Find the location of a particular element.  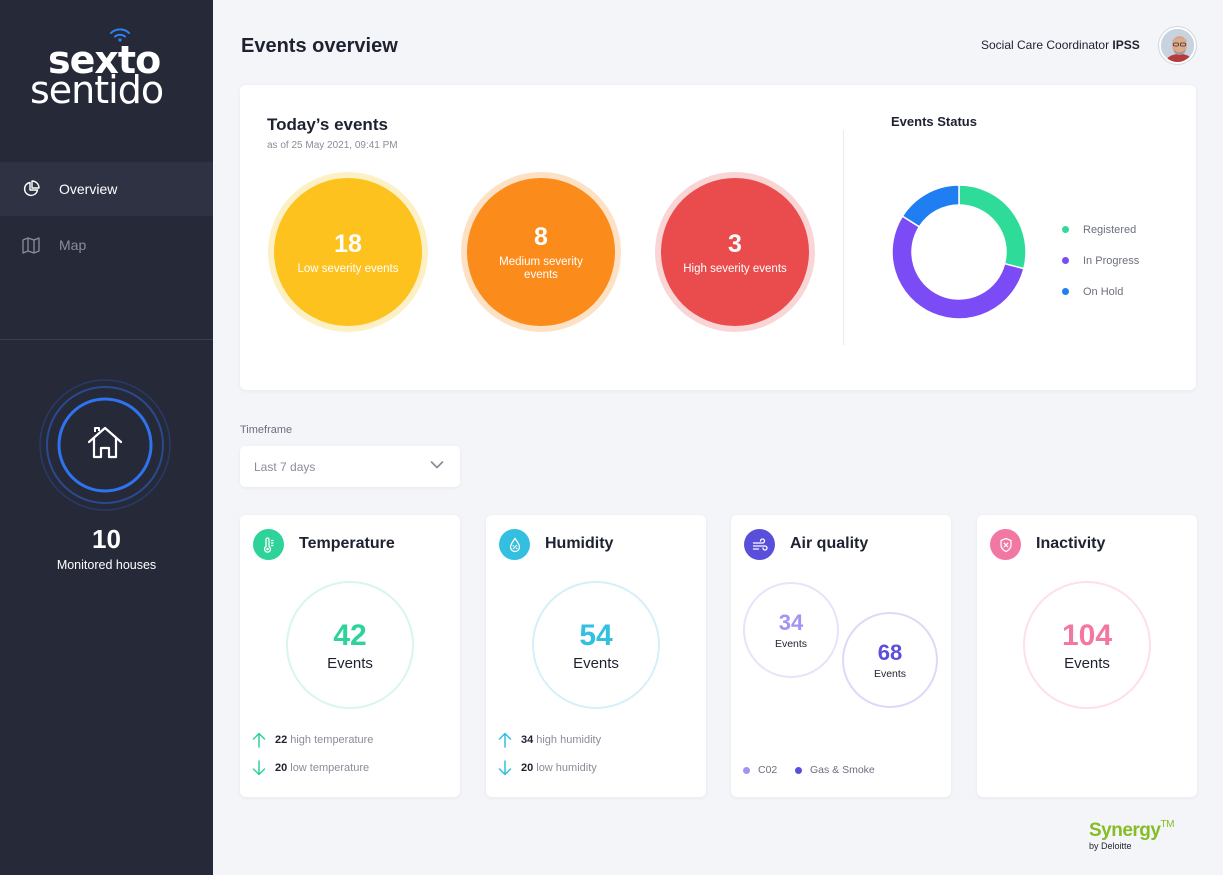

legend-item-on-hold: On Hold is located at coordinates (1100, 291).